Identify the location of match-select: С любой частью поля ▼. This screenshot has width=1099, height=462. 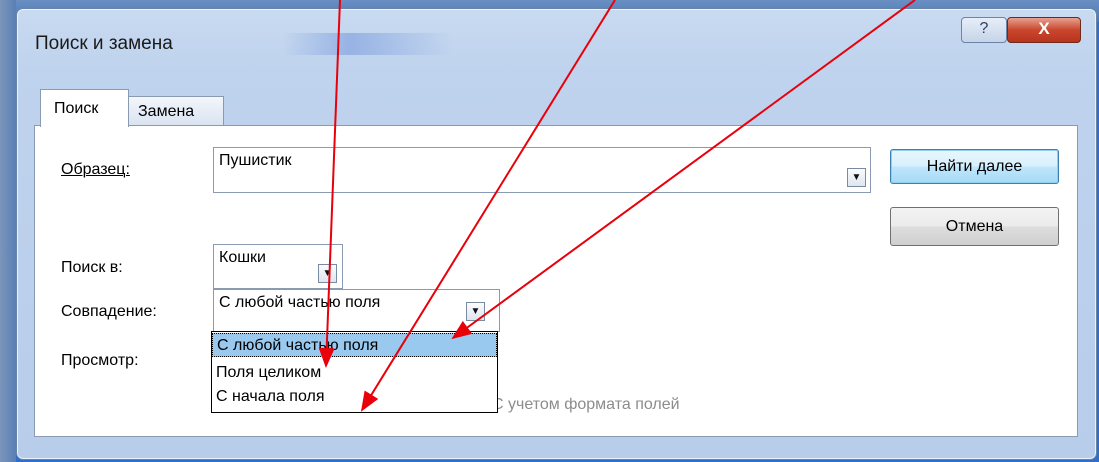
(356, 310).